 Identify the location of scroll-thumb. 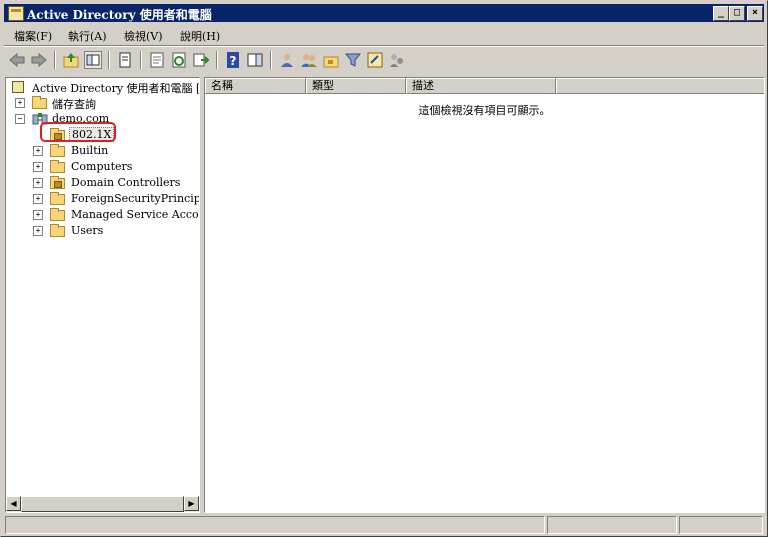
(102, 504).